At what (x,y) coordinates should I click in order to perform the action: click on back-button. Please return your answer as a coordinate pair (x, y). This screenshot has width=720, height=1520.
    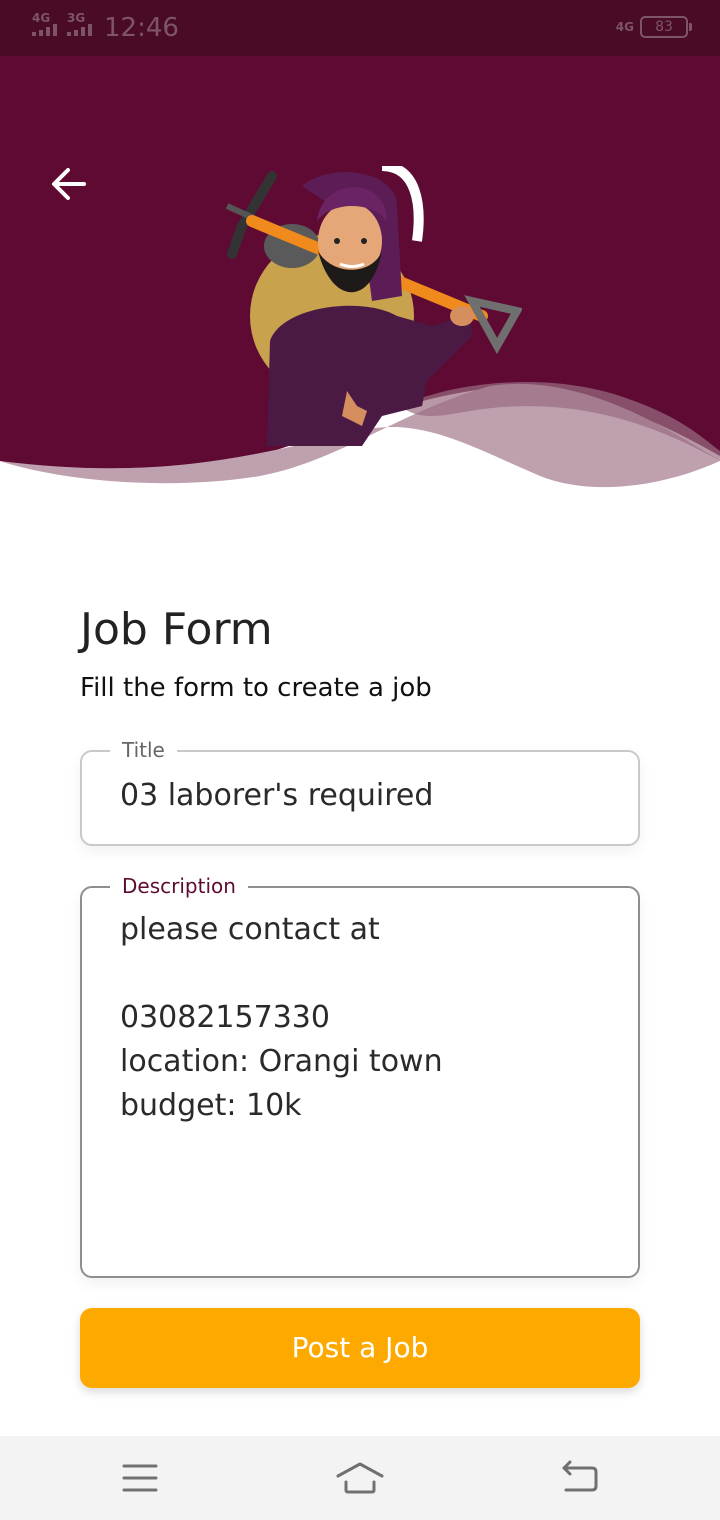
    Looking at the image, I should click on (68, 184).